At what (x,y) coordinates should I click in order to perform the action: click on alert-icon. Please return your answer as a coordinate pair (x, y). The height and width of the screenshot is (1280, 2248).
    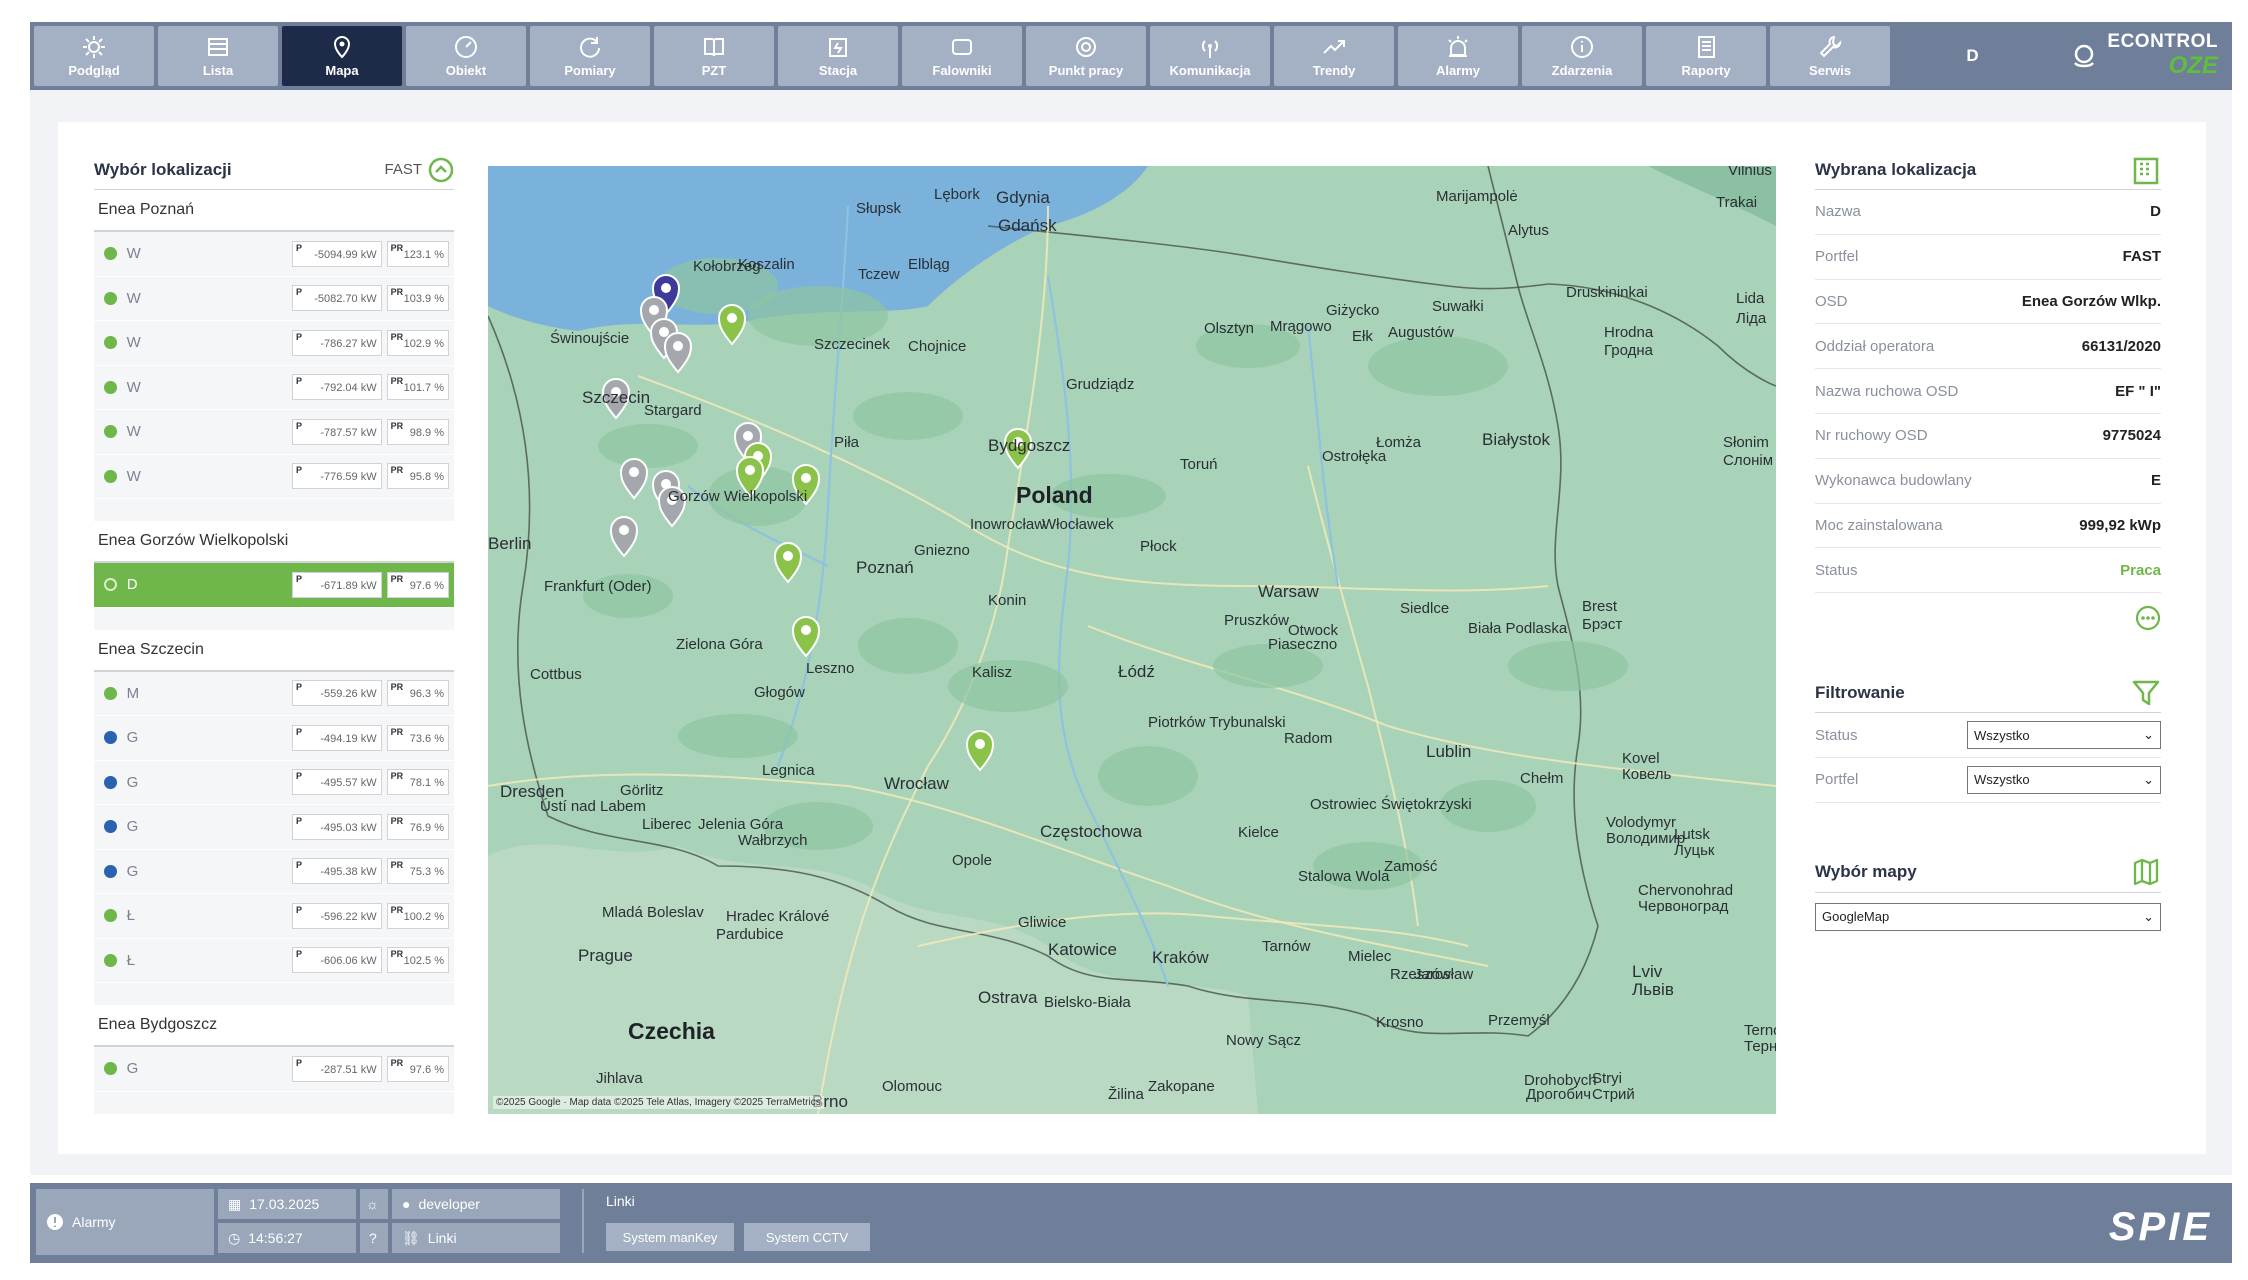
    Looking at the image, I should click on (55, 1222).